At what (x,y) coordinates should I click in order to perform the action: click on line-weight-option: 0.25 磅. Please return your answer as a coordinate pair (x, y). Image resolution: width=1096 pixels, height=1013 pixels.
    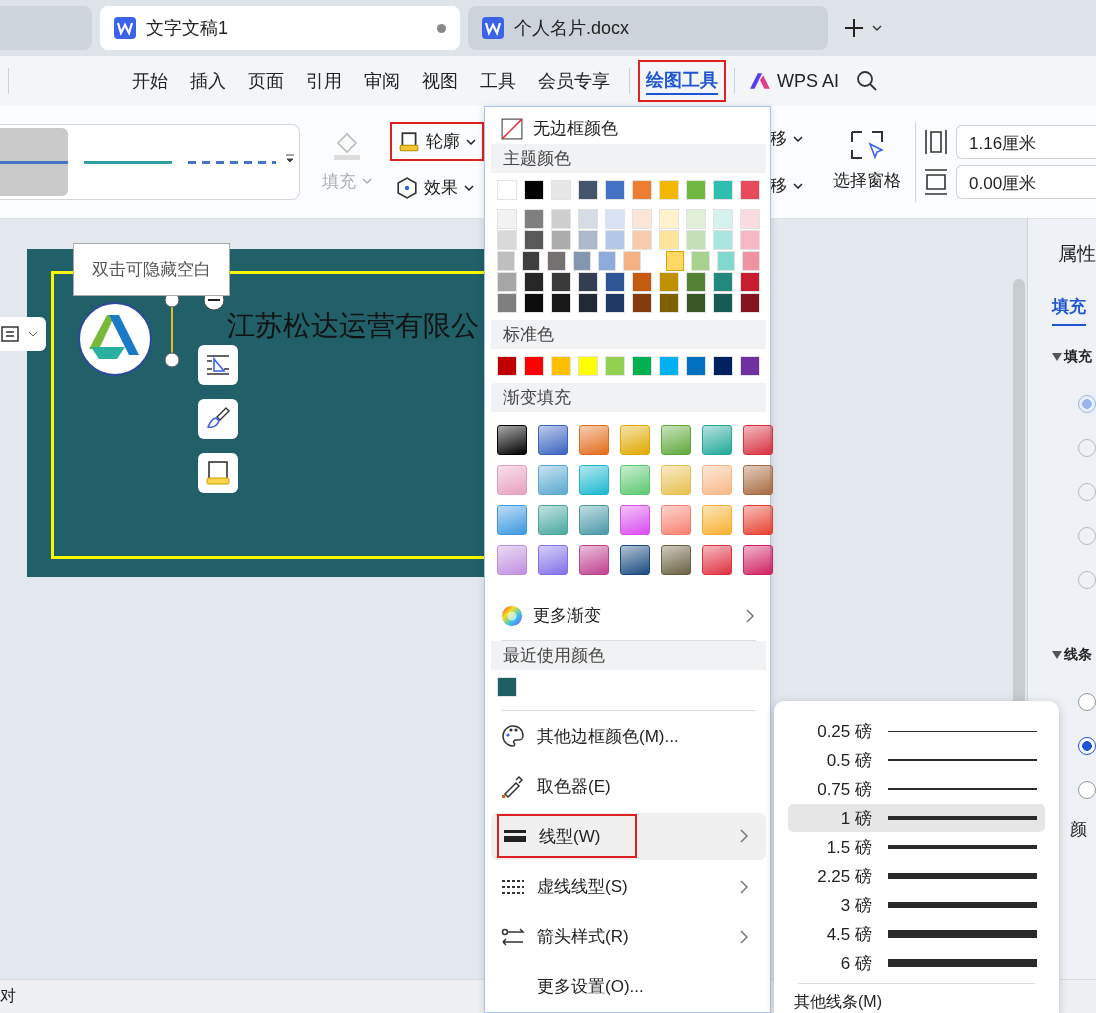
    Looking at the image, I should click on (916, 731).